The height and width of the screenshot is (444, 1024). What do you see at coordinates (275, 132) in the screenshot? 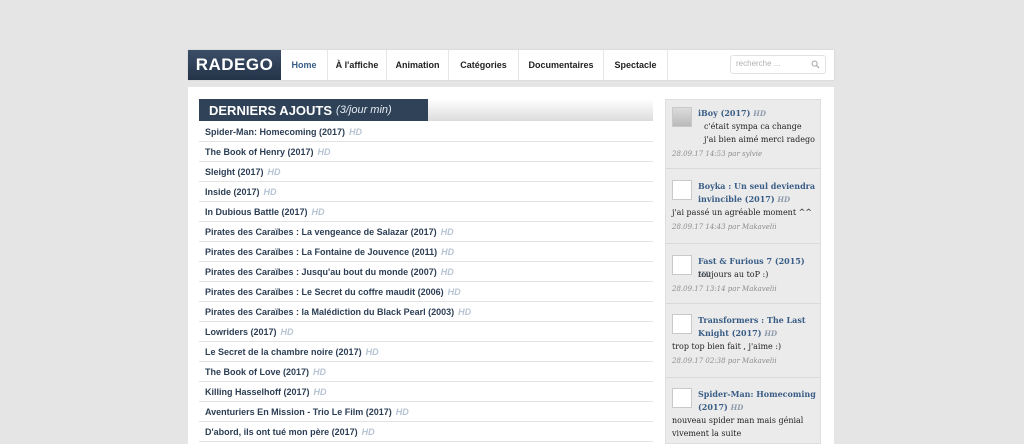
I see `movie-title: Spider-Man: Homecoming (2017)` at bounding box center [275, 132].